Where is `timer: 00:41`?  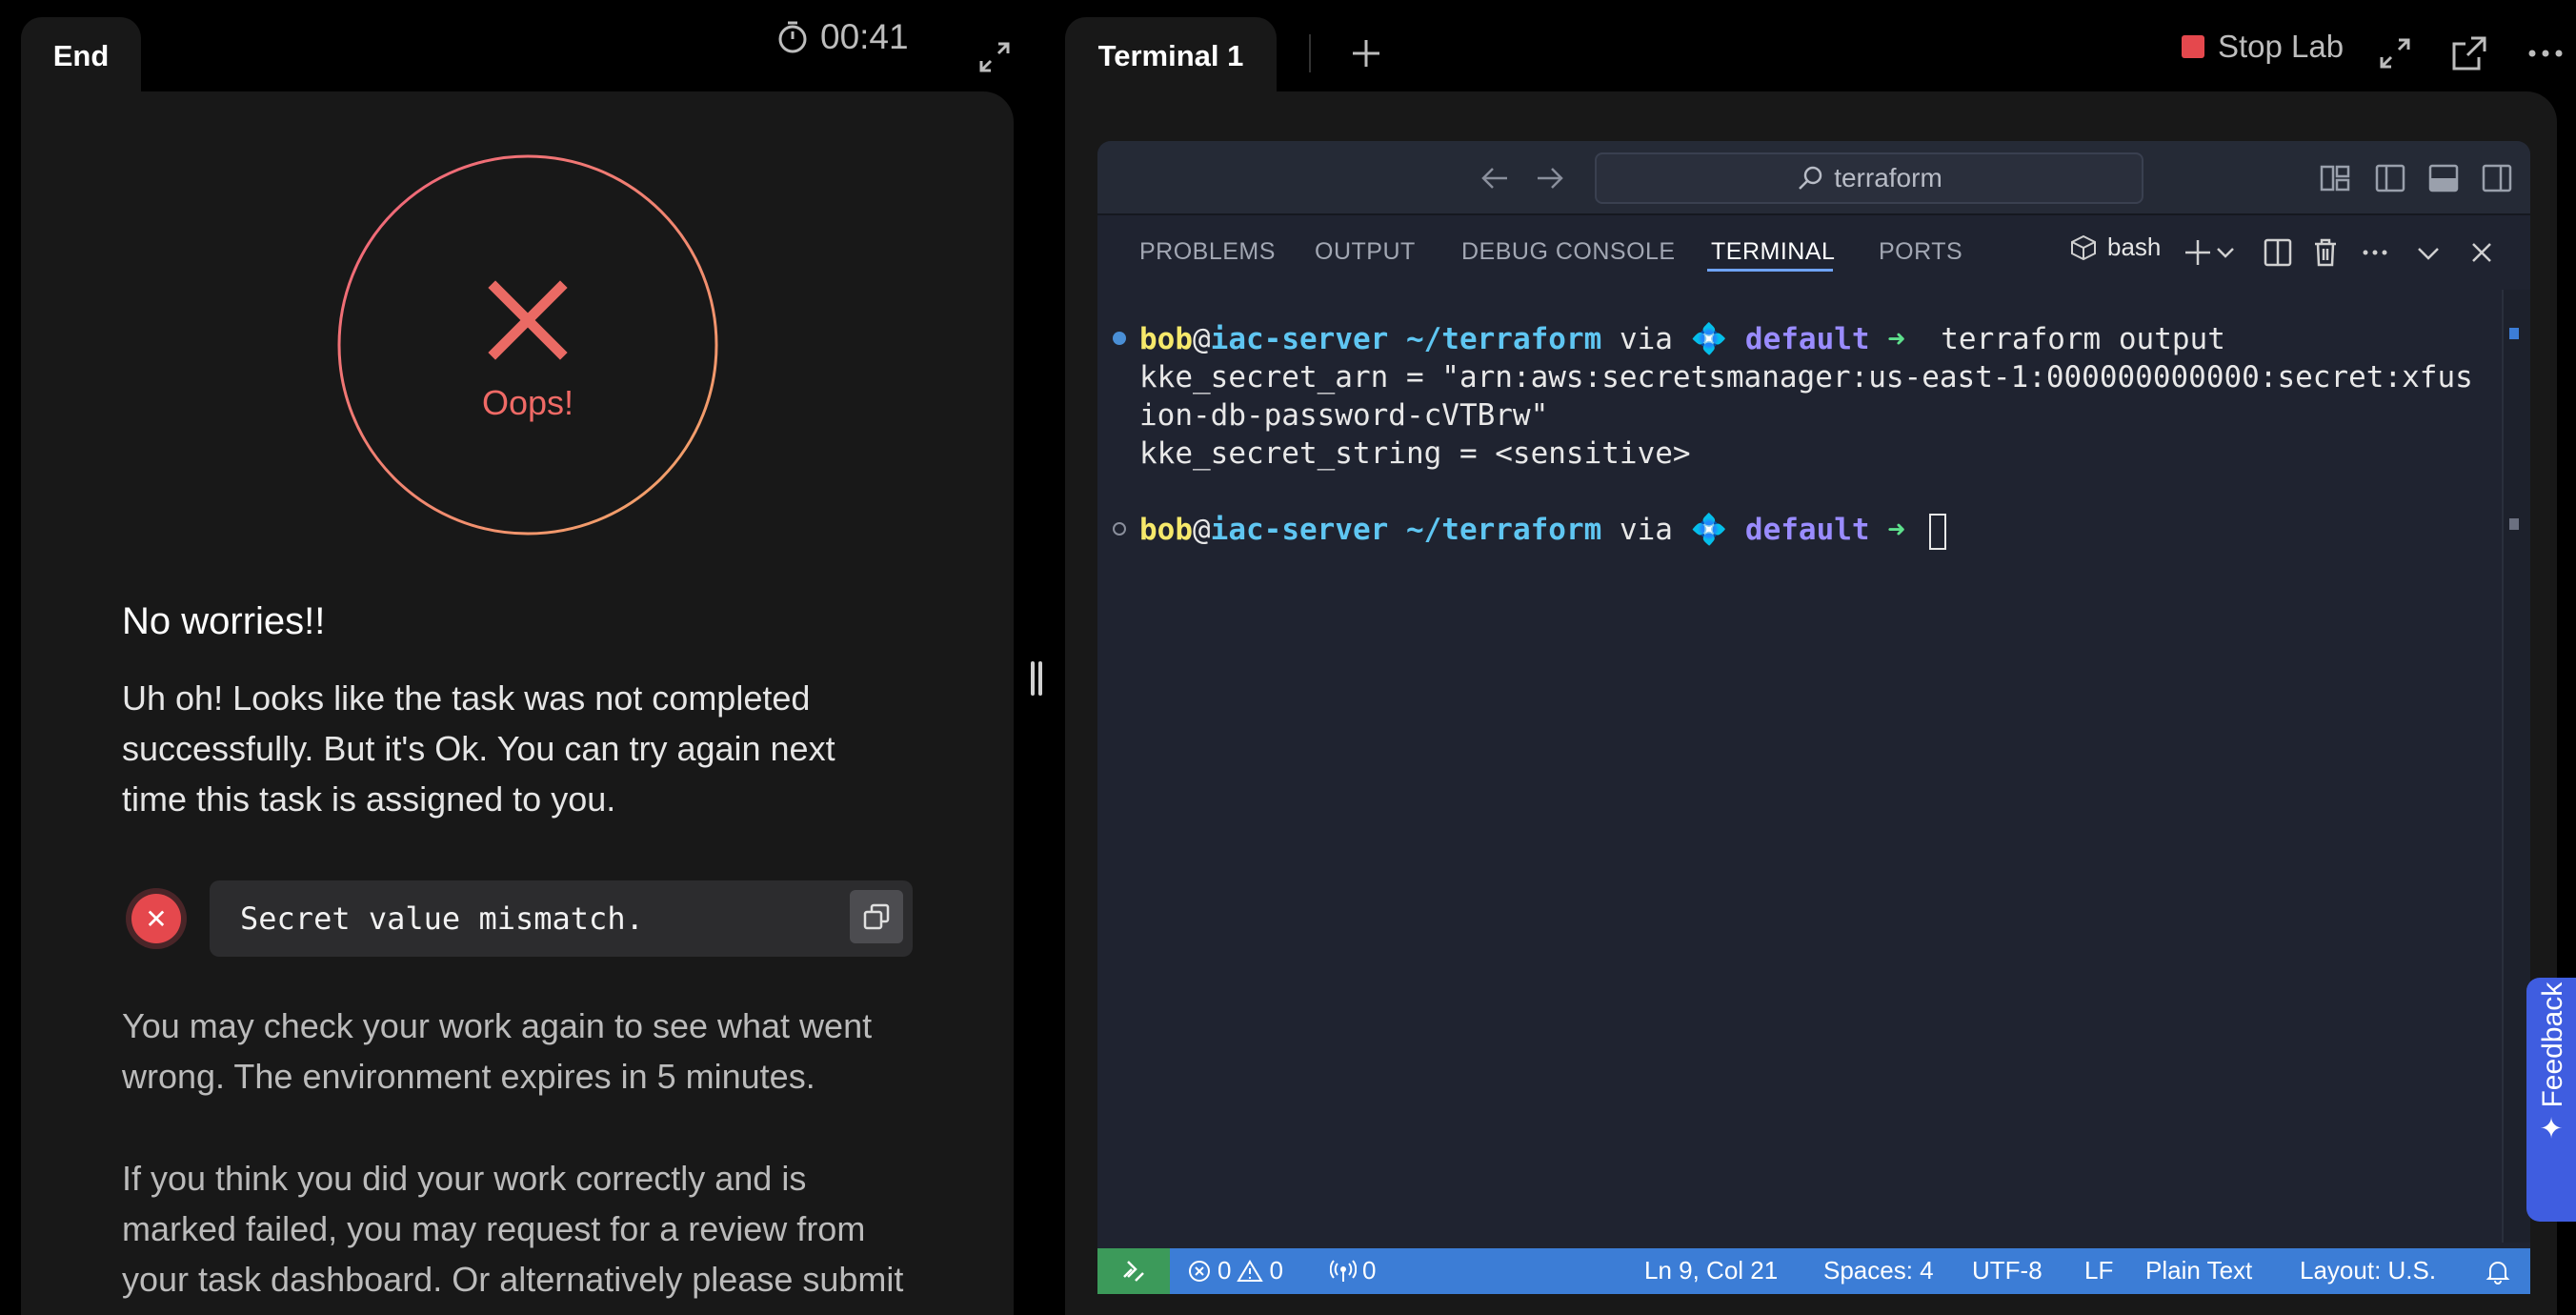 timer: 00:41 is located at coordinates (843, 37).